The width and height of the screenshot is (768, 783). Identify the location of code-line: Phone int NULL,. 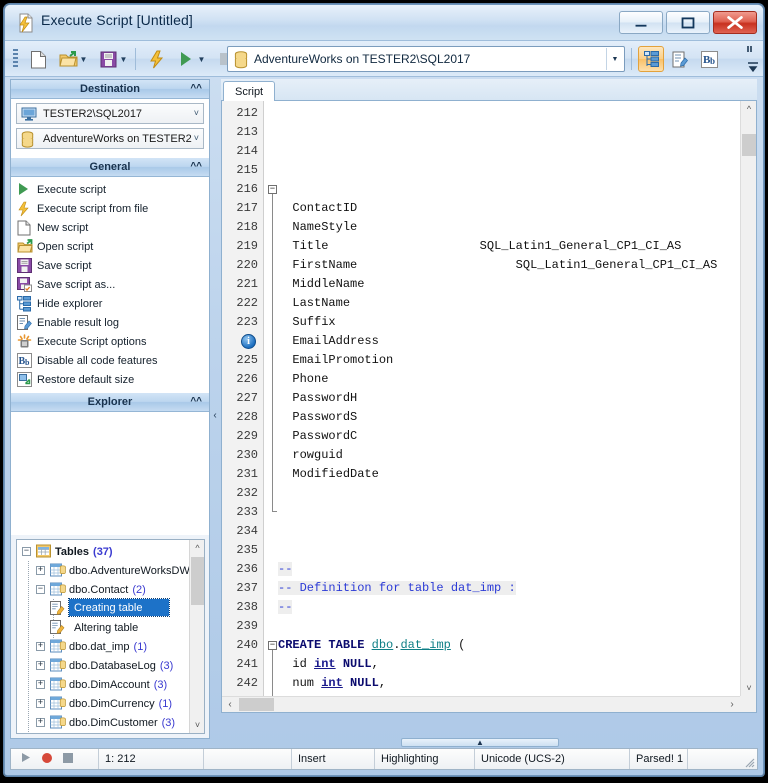
(339, 379).